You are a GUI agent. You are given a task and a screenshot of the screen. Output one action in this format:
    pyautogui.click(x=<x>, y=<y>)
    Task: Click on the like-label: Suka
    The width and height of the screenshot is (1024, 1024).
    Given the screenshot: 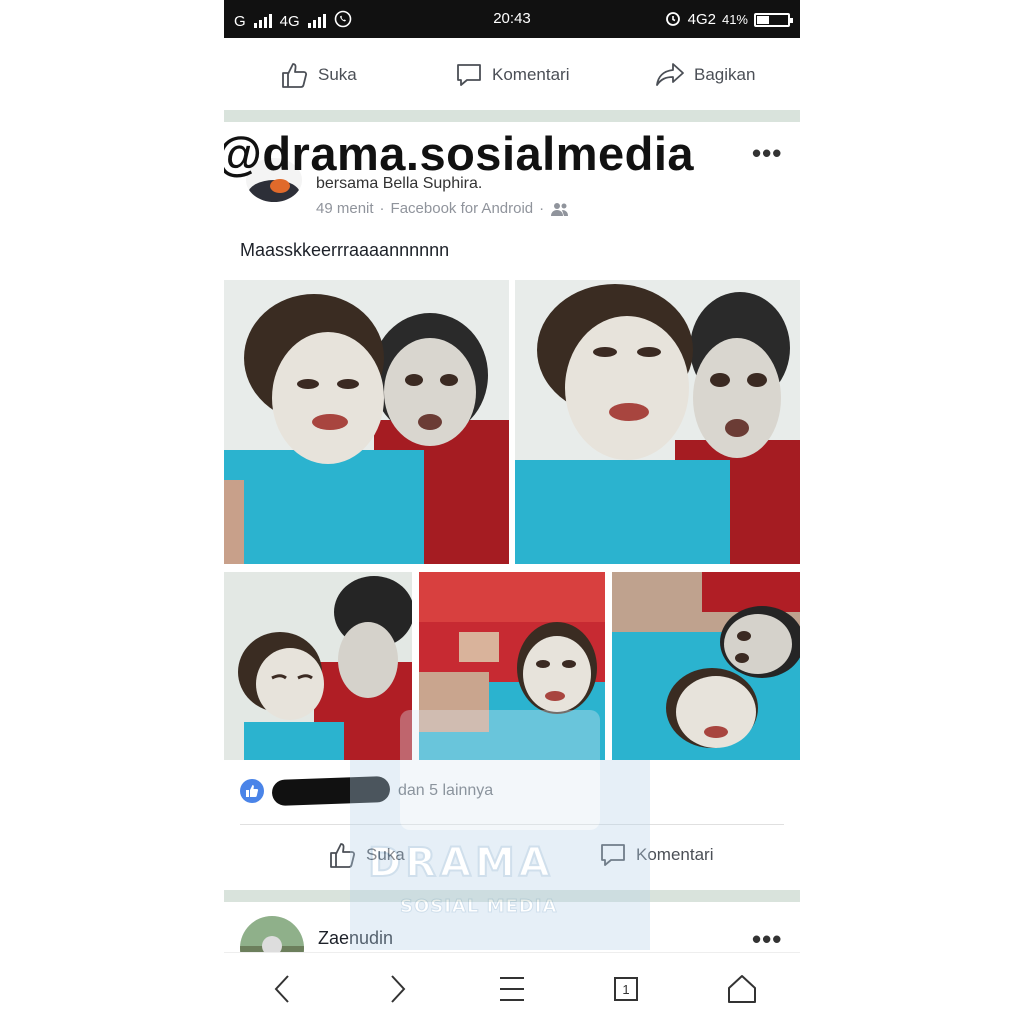 What is the action you would take?
    pyautogui.click(x=337, y=74)
    